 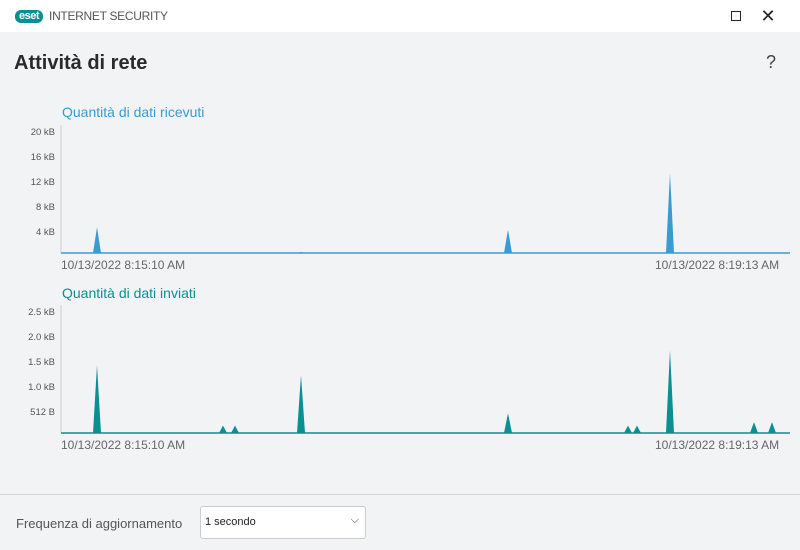 I want to click on refresh-rate-select: 1 secondo ⌵, so click(x=283, y=522).